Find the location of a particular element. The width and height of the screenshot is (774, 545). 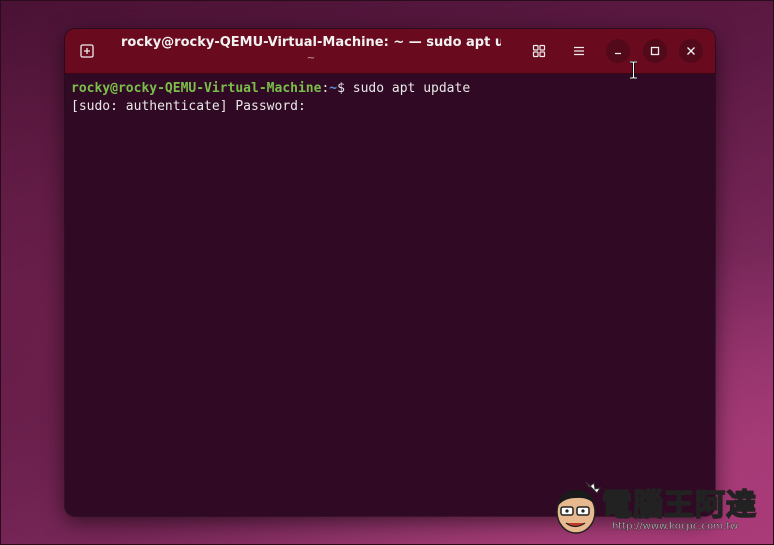

grid-view-icon is located at coordinates (539, 52).